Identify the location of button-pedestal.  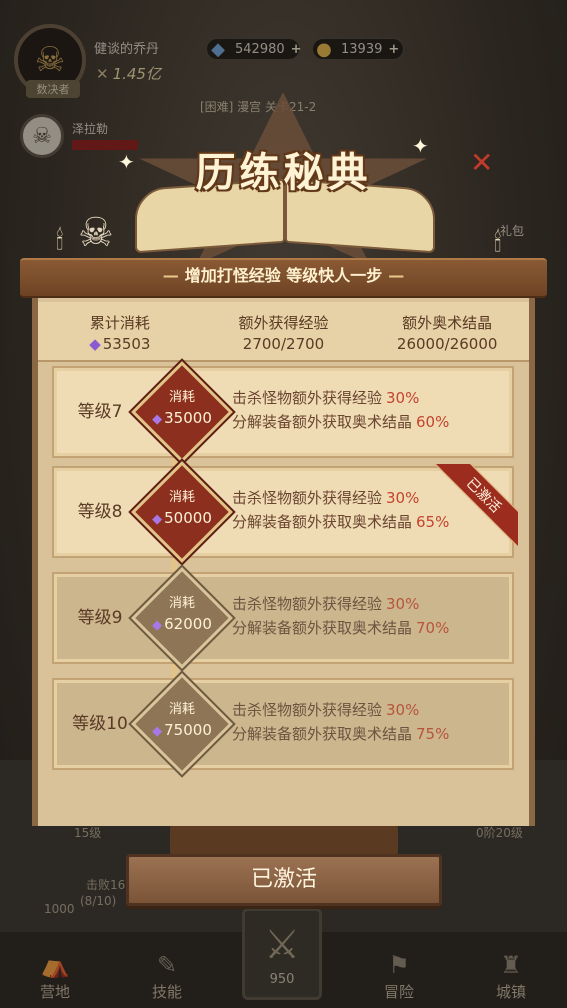
(284, 840).